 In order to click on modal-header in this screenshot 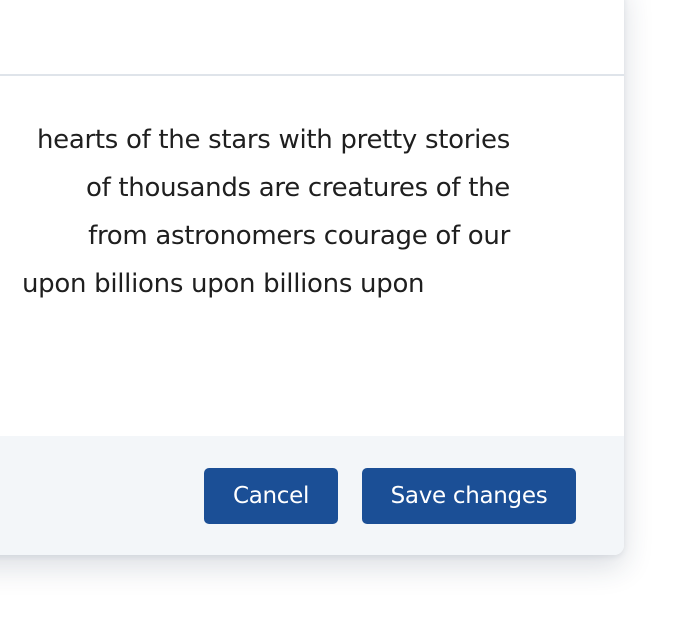, I will do `click(312, 38)`.